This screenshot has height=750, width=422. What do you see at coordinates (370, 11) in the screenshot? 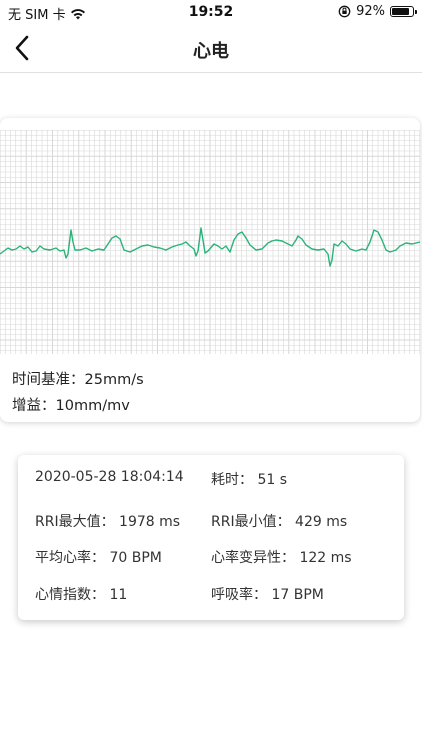
I see `battery-percent: 92%` at bounding box center [370, 11].